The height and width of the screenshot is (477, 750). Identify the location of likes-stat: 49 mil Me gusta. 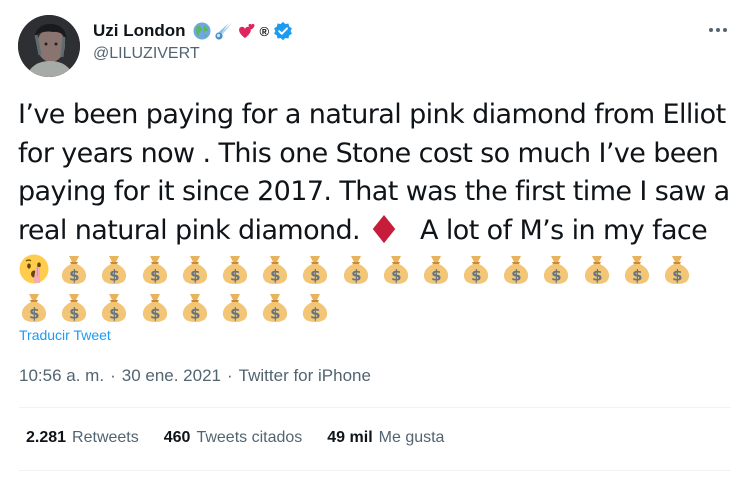
(385, 438).